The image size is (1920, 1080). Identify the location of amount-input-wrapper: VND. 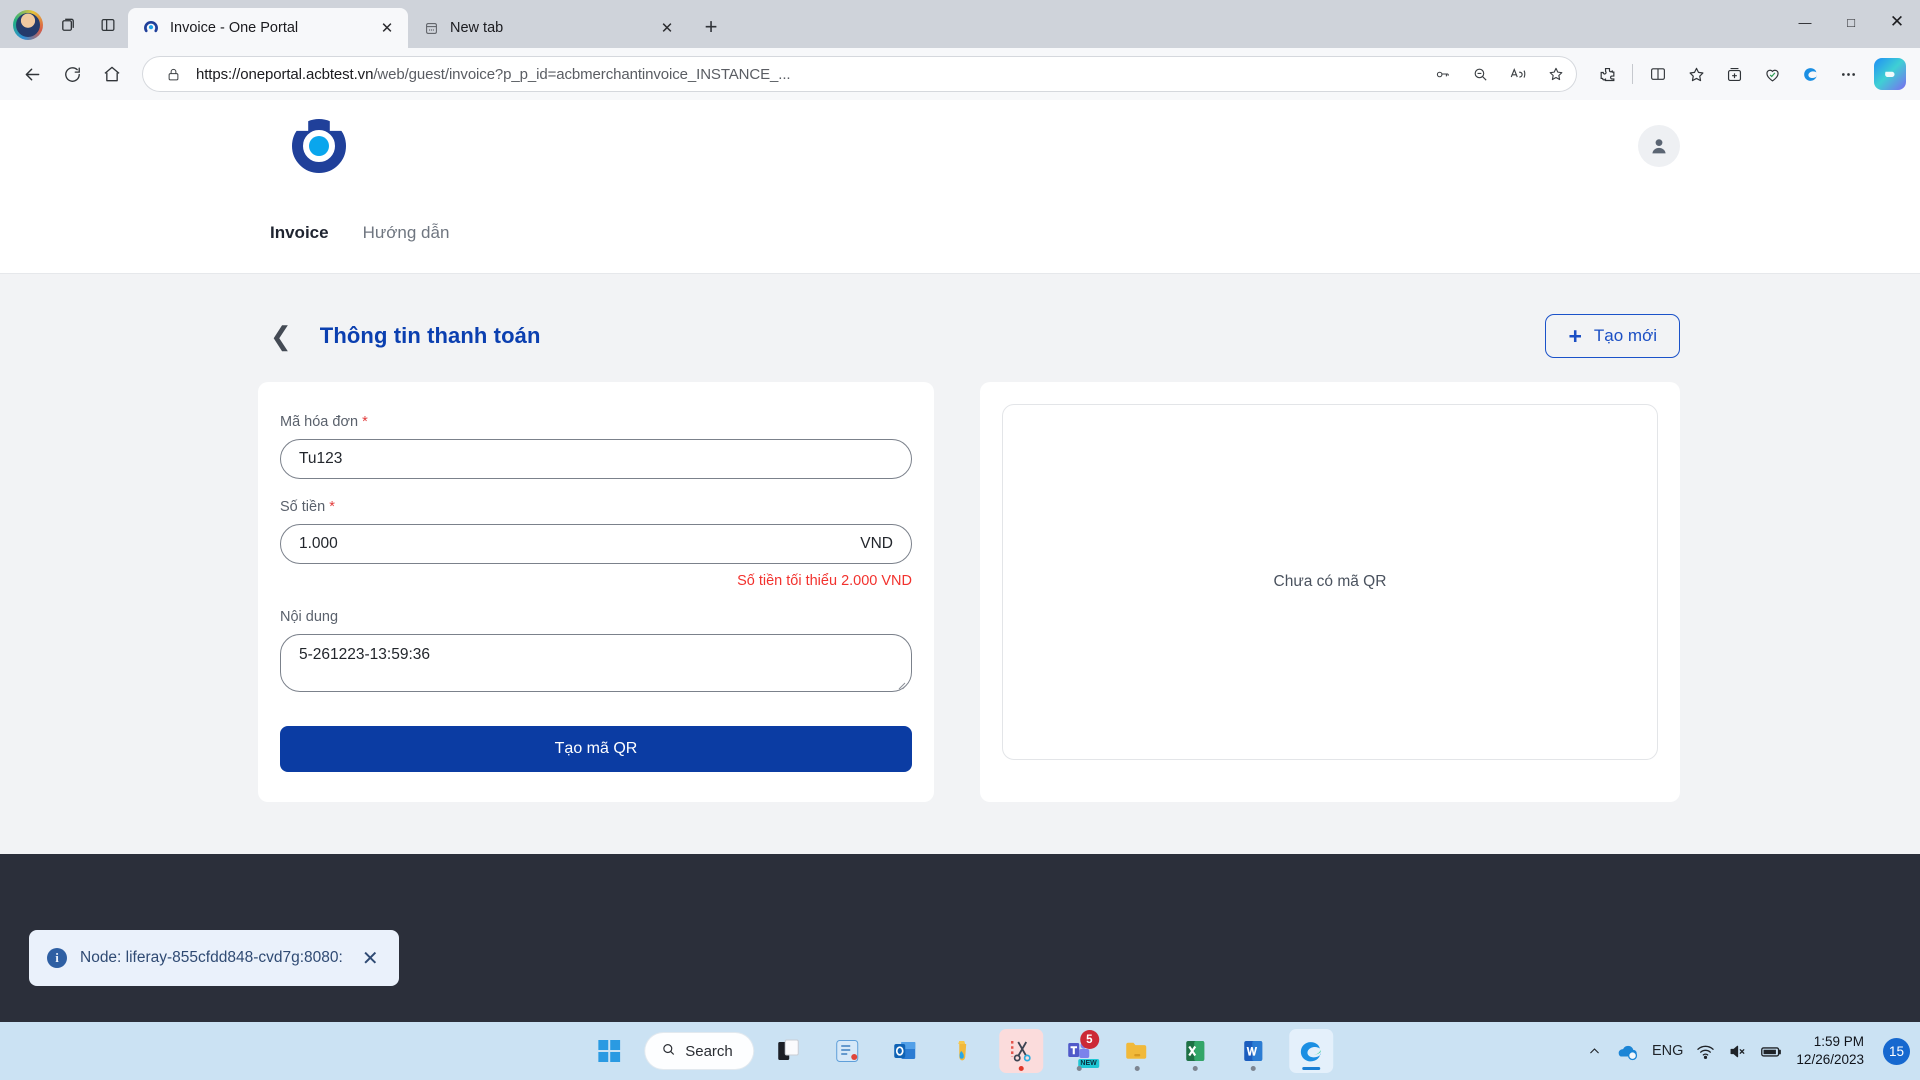
(596, 544).